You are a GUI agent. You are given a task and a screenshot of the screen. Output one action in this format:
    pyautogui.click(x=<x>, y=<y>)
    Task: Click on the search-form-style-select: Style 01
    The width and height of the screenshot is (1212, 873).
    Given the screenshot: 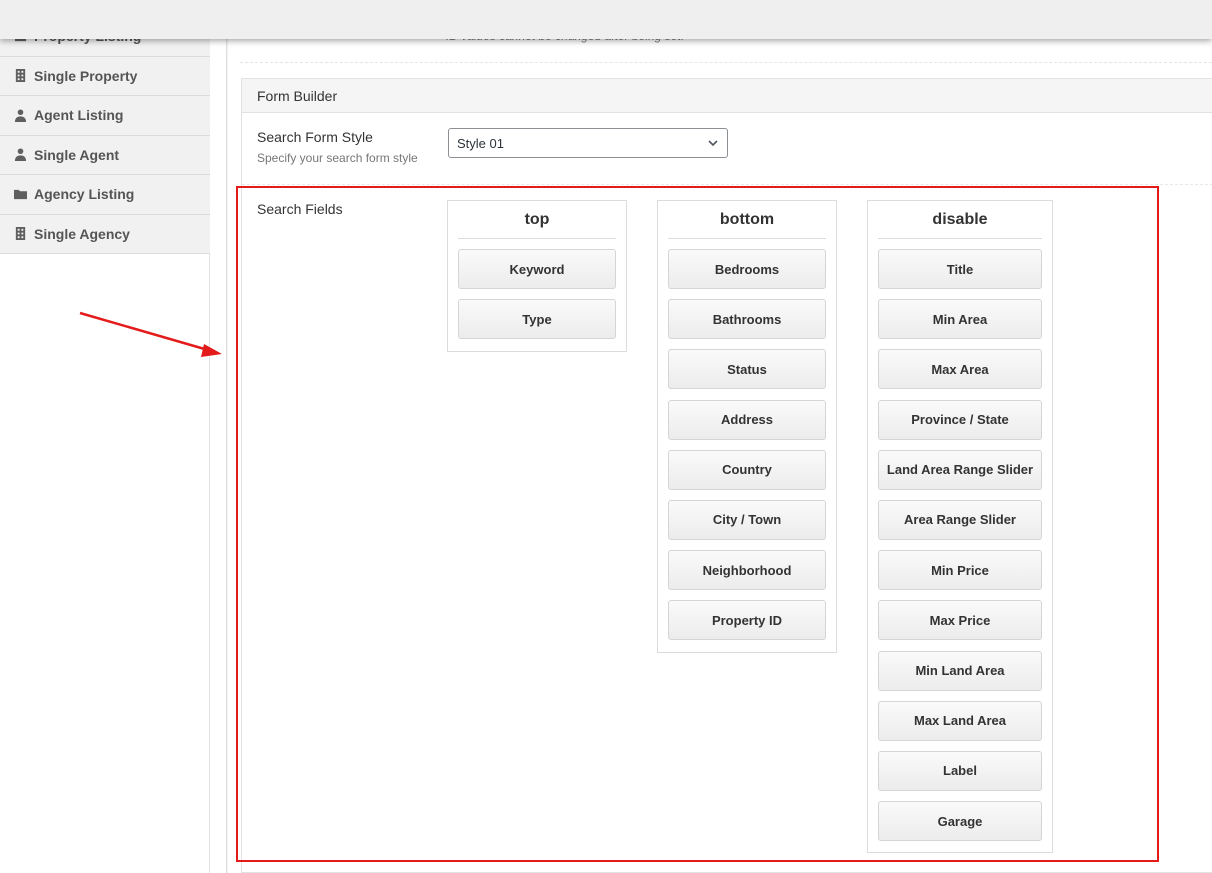 What is the action you would take?
    pyautogui.click(x=588, y=143)
    